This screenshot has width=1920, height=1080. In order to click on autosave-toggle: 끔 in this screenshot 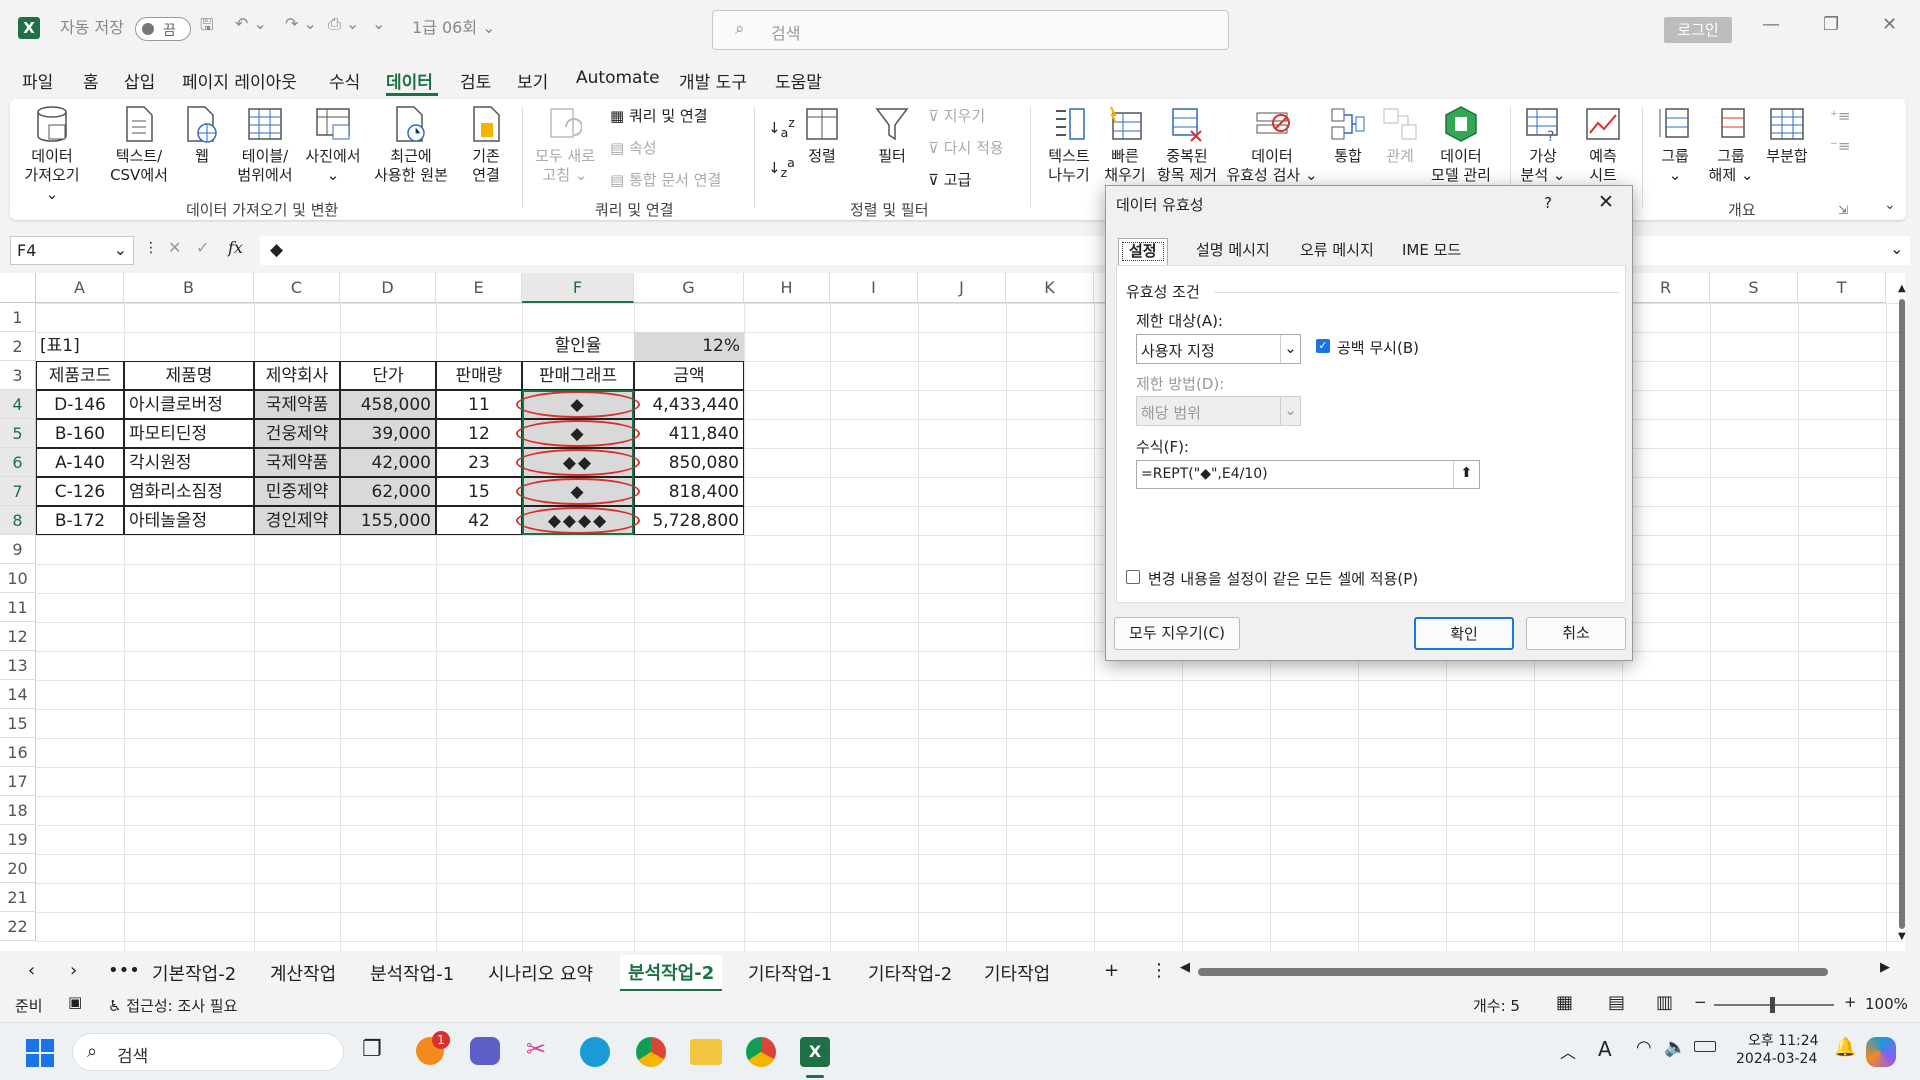, I will do `click(163, 29)`.